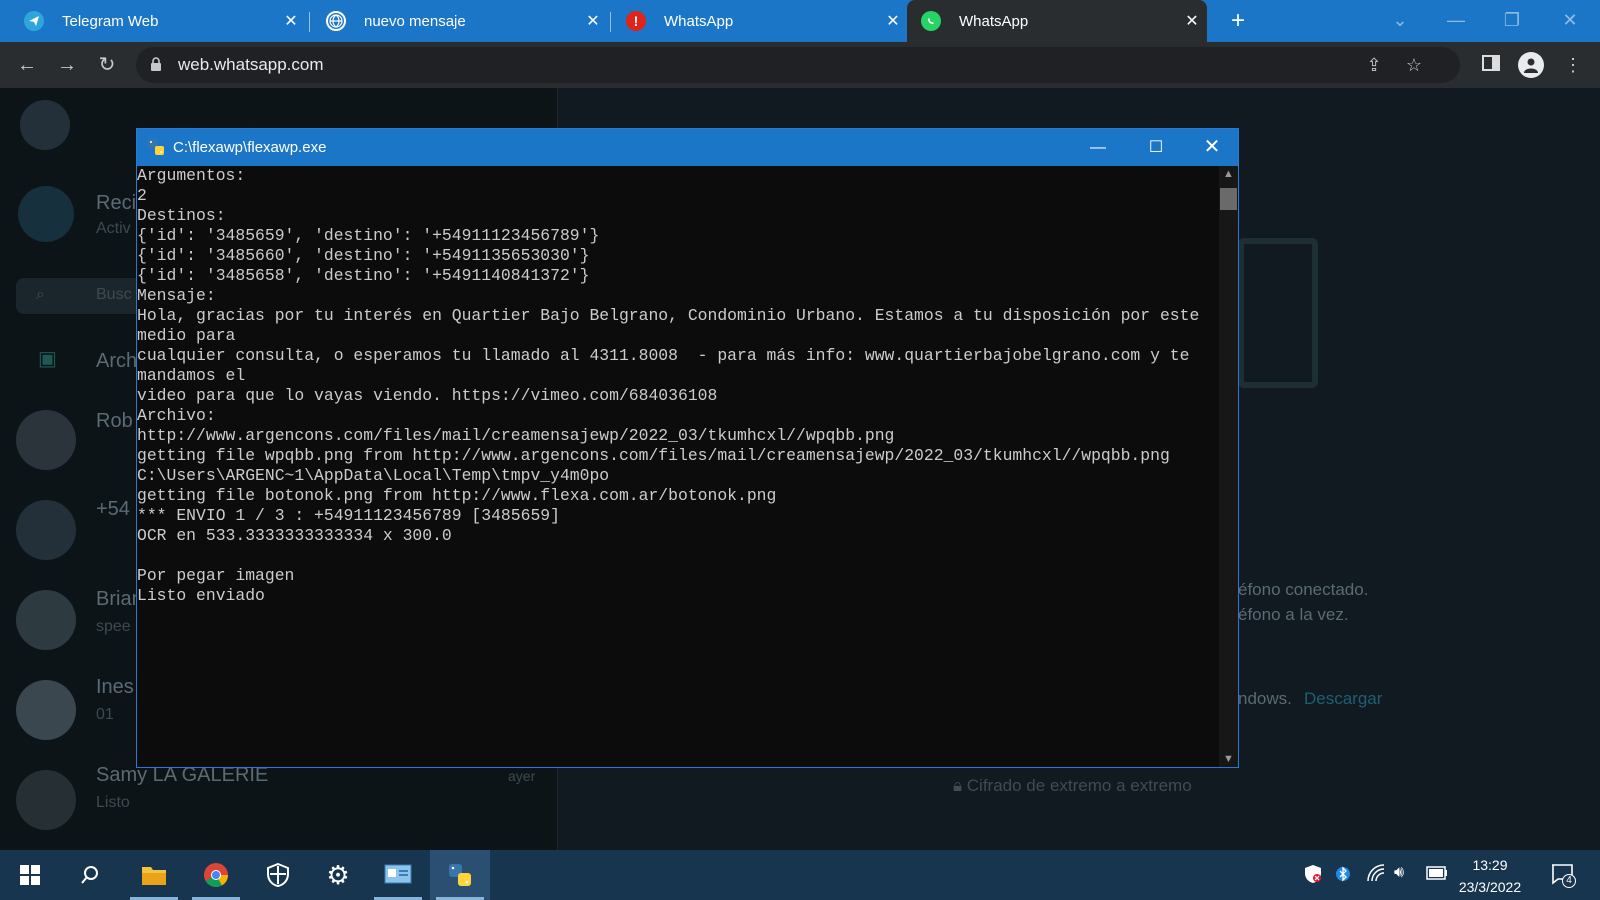 The width and height of the screenshot is (1600, 900). I want to click on tab-telegram-web: Telegram Web ✕, so click(158, 21).